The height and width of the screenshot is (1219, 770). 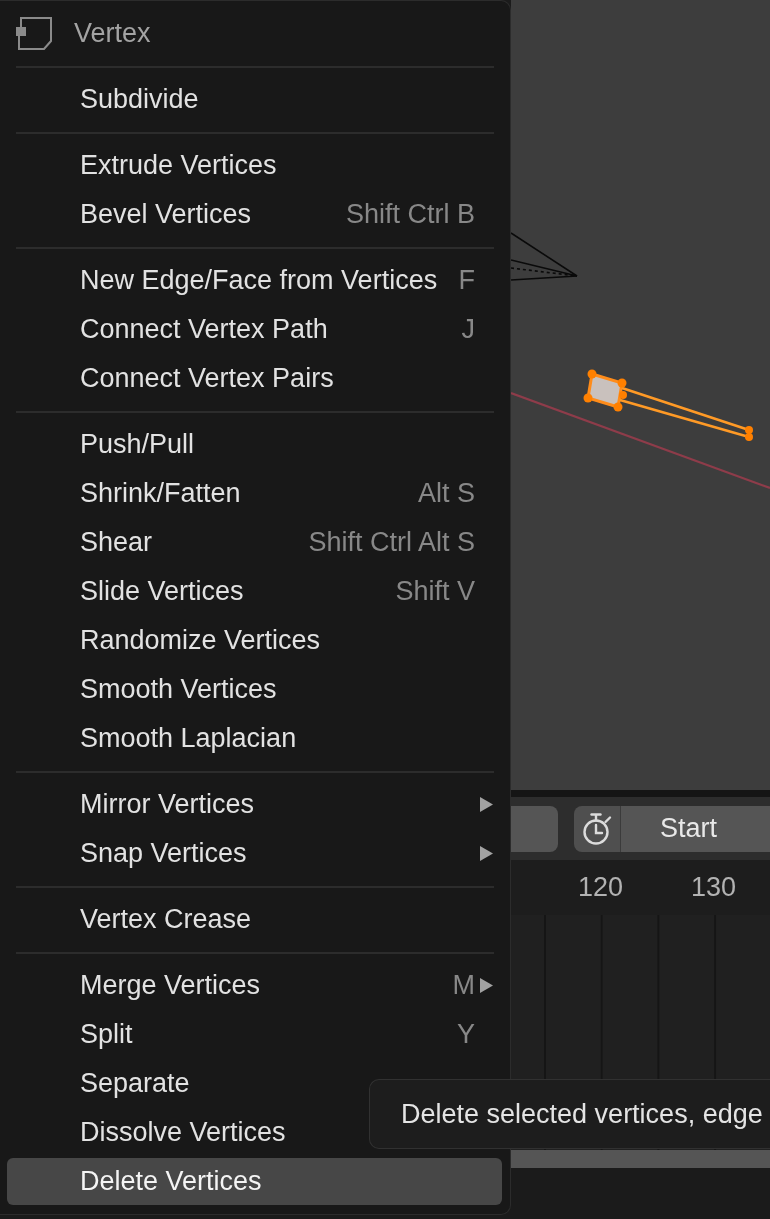 What do you see at coordinates (446, 493) in the screenshot?
I see `shortcut-label: Alt S` at bounding box center [446, 493].